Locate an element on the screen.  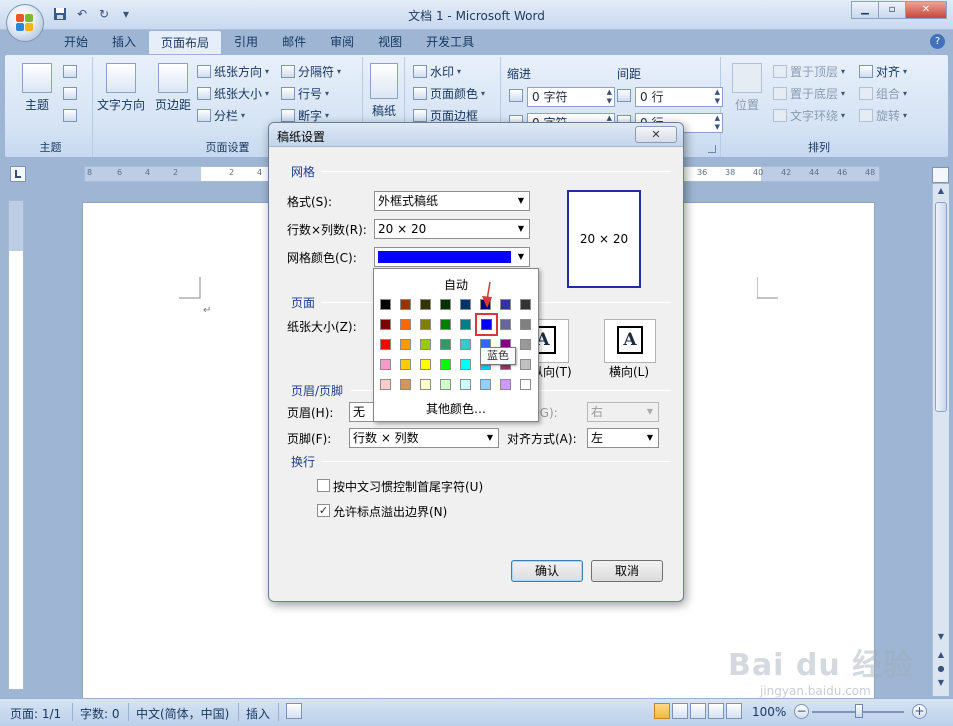
view-ruler-toggle-icon is located at coordinates (940, 175).